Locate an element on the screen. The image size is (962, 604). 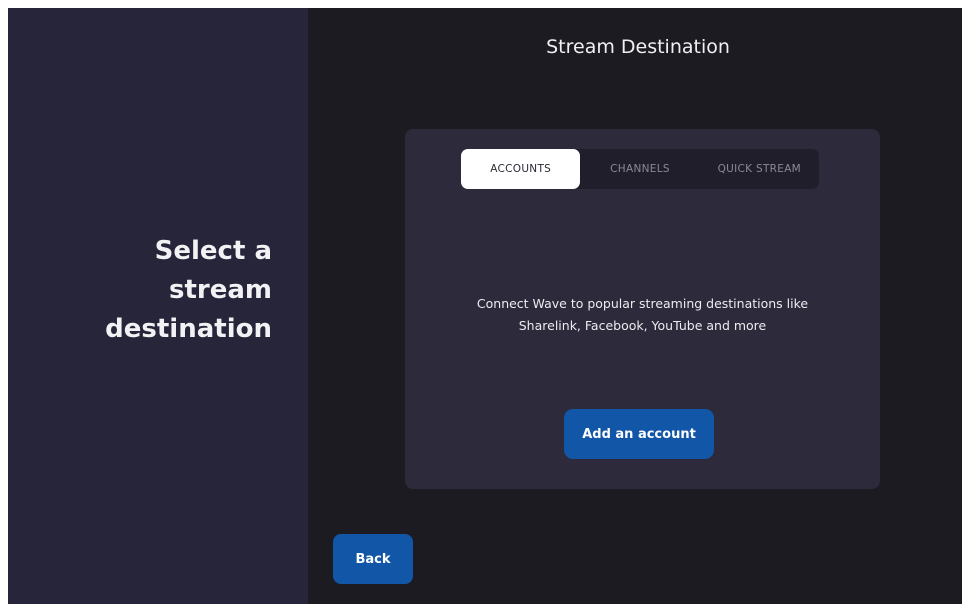
description-line-2: Sharelink, Facebook, YouTube and more is located at coordinates (642, 325).